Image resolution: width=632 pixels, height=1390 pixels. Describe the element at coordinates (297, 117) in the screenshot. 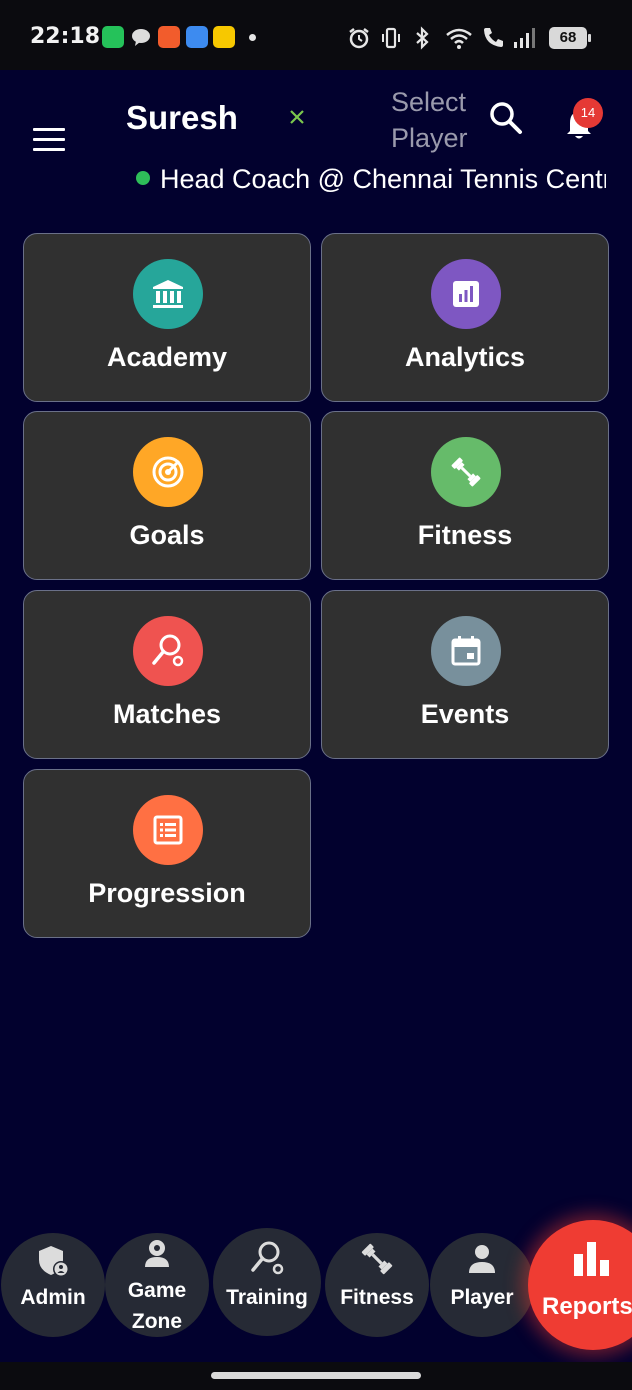

I see `clear-player-icon` at that location.